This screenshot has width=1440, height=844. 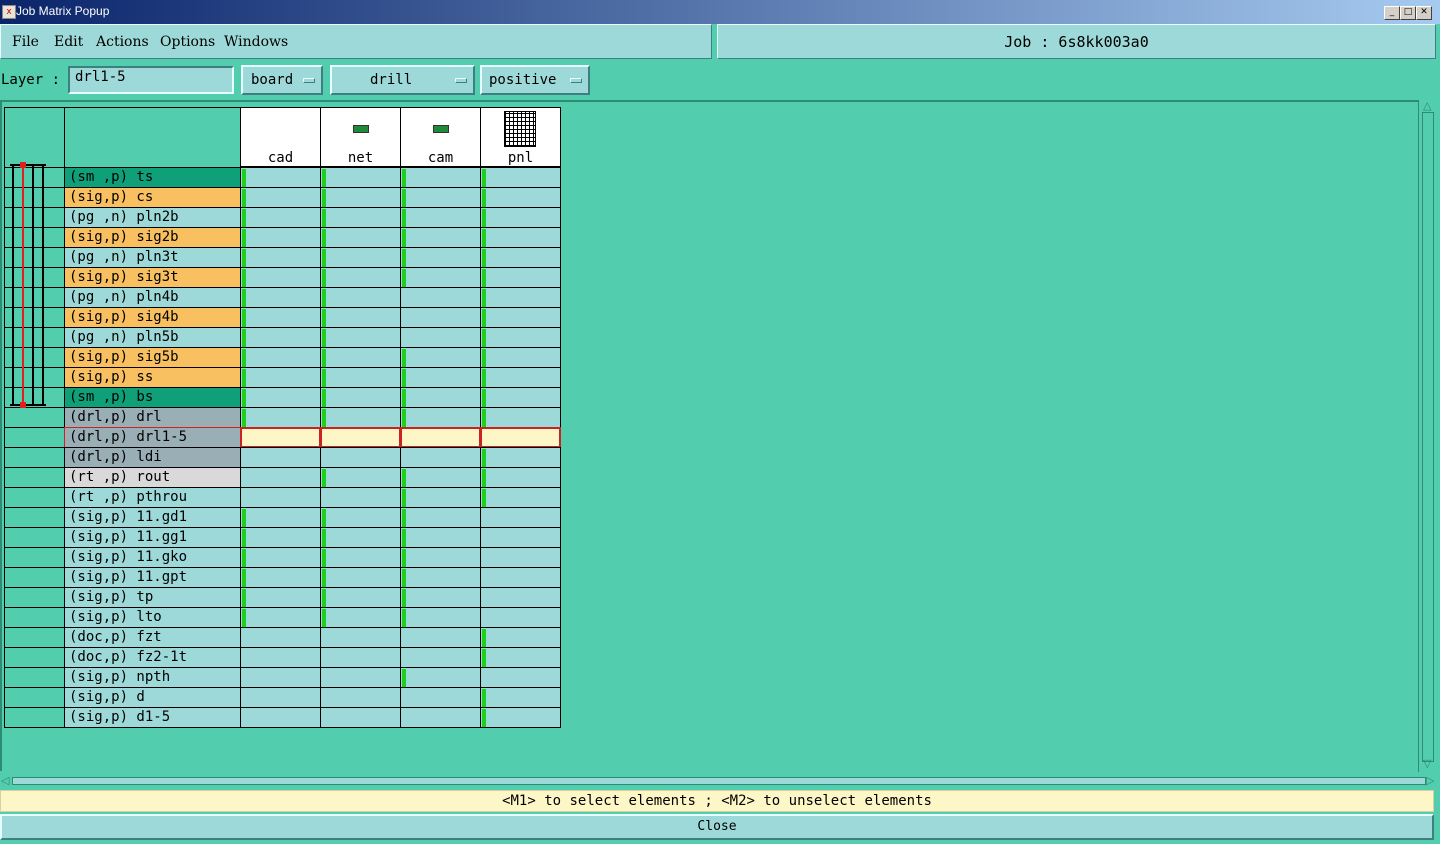 I want to click on span-top-handle, so click(x=23, y=165).